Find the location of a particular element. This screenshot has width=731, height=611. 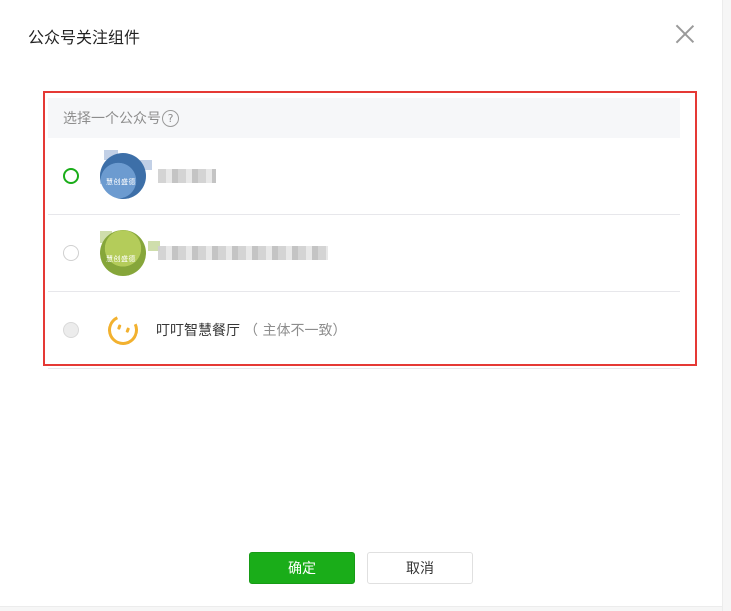

help-icon: ? is located at coordinates (170, 118).